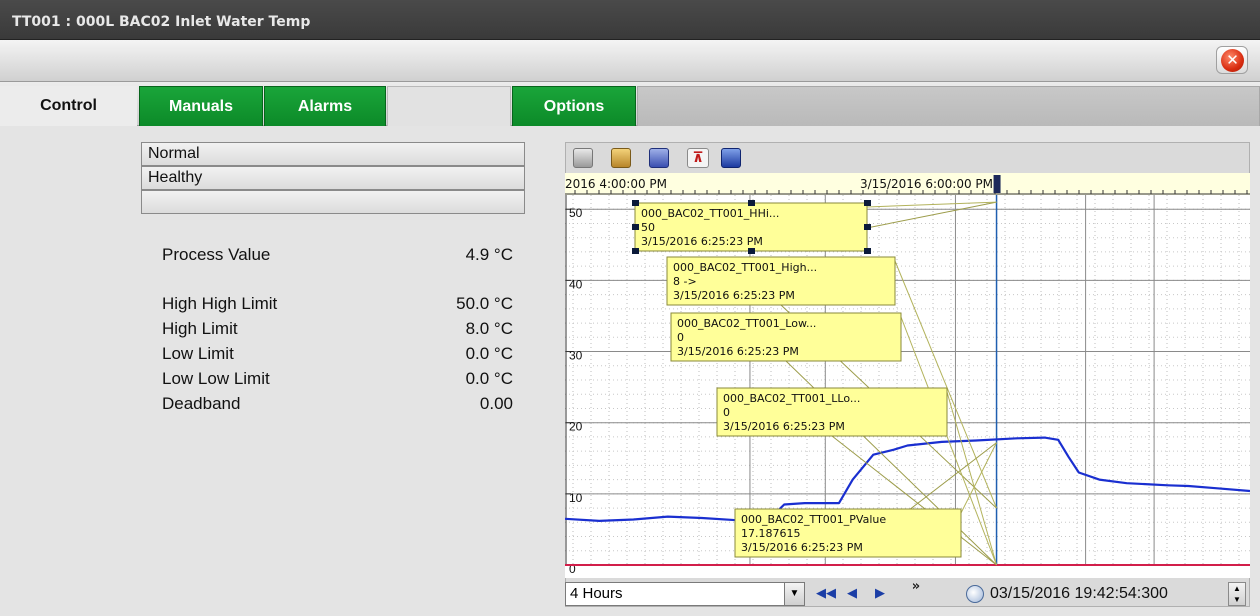 This screenshot has width=1260, height=616. What do you see at coordinates (200, 328) in the screenshot?
I see `high-limit-label: High Limit` at bounding box center [200, 328].